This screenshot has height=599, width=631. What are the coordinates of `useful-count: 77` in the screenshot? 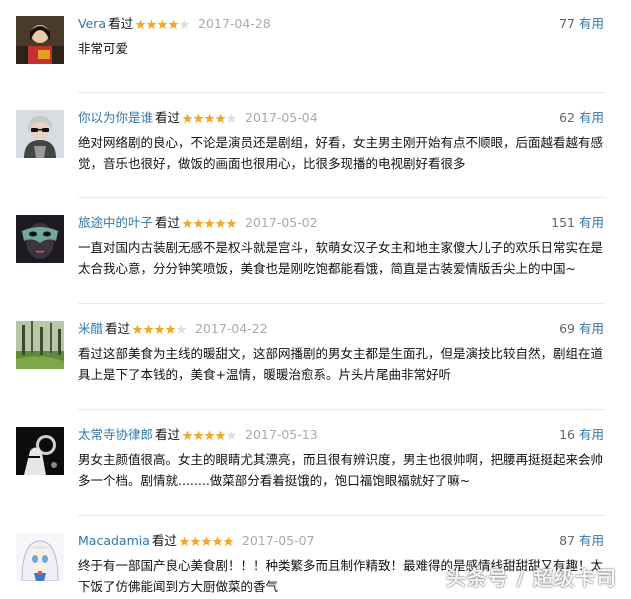 It's located at (567, 23).